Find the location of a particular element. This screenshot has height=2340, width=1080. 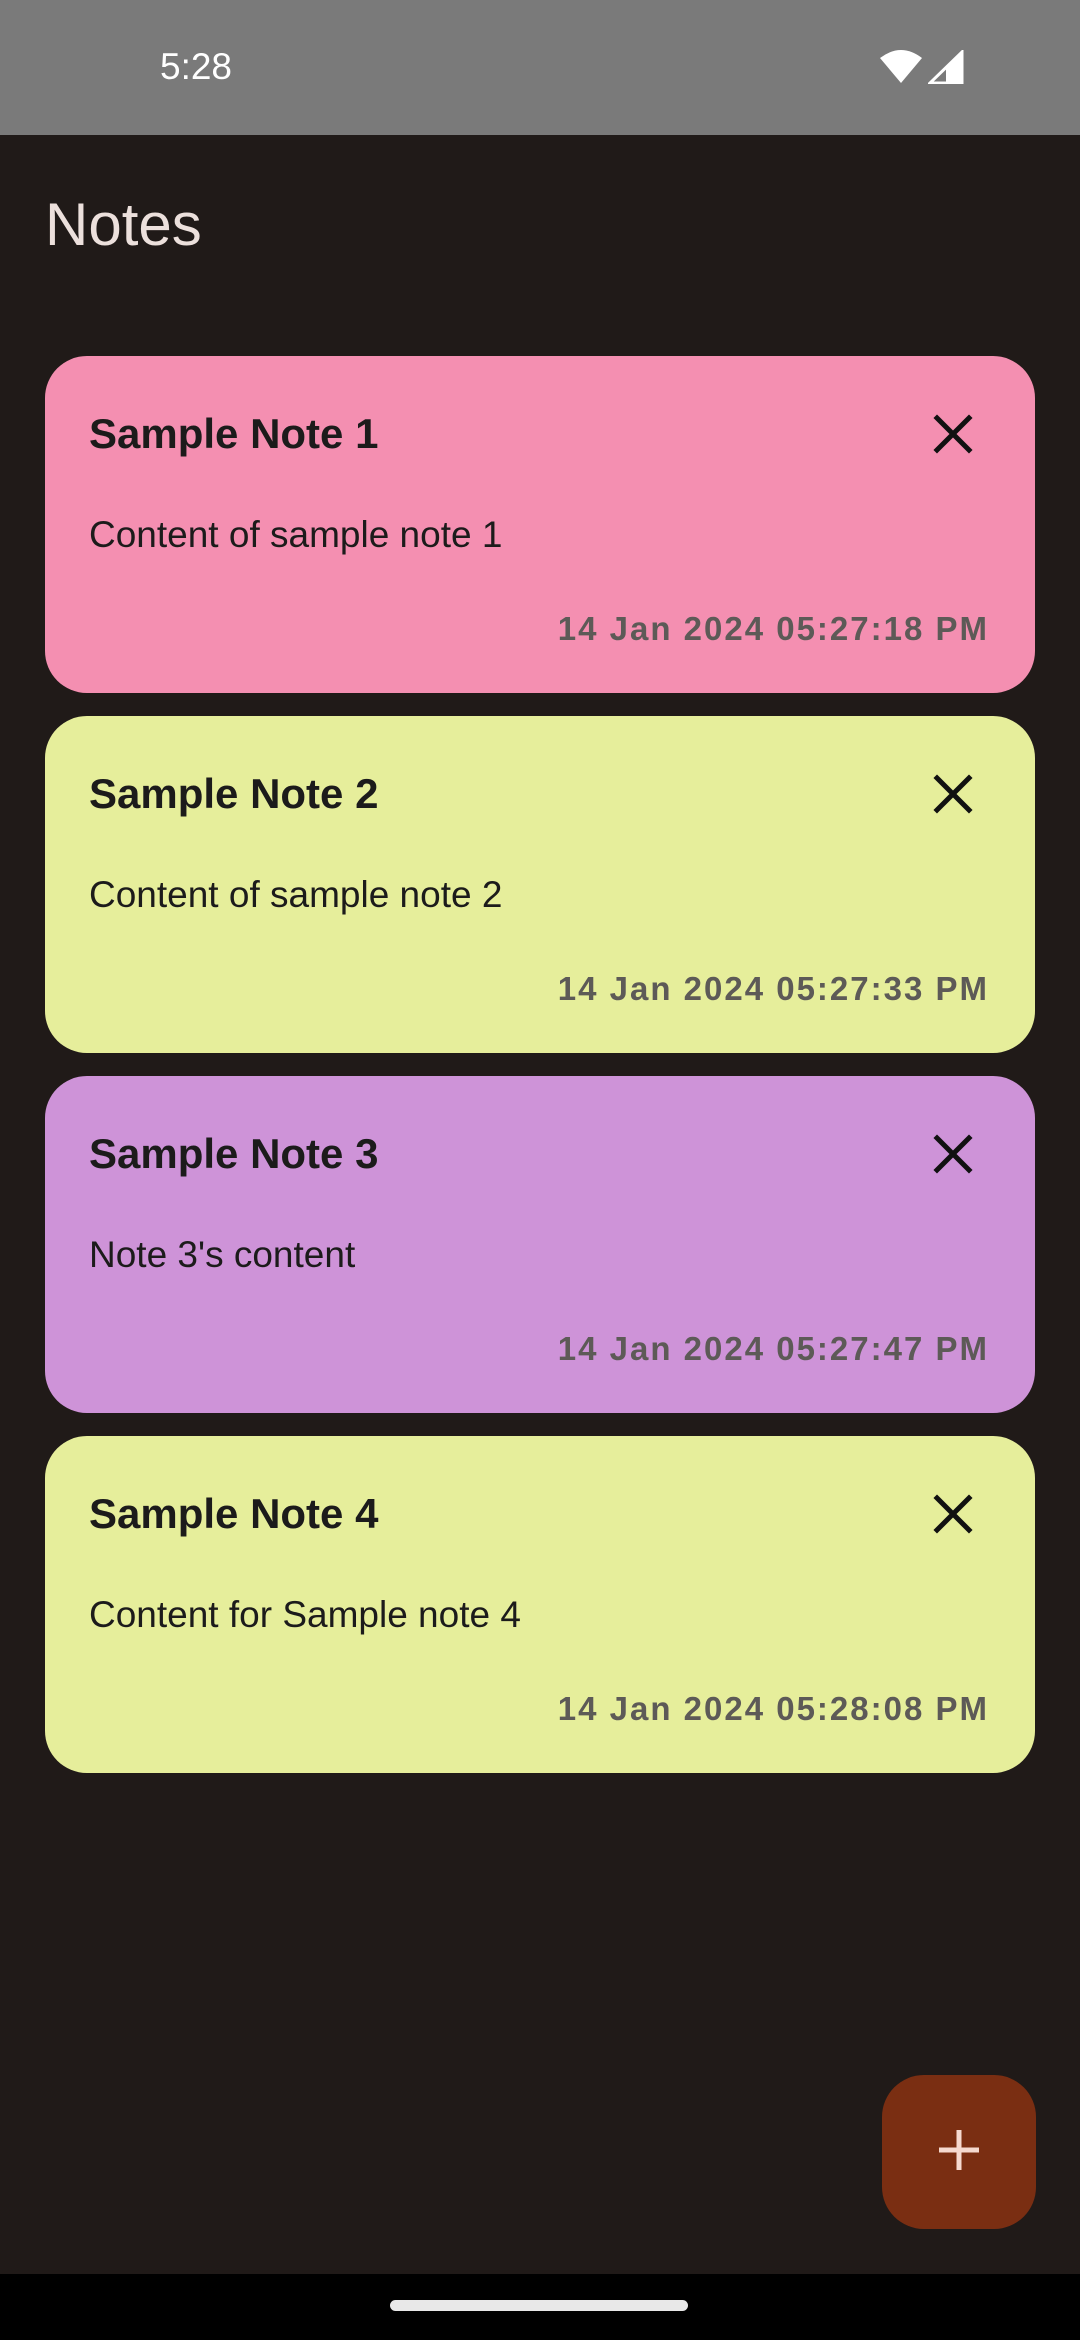

note-content: Content of sample note 1 is located at coordinates (296, 534).